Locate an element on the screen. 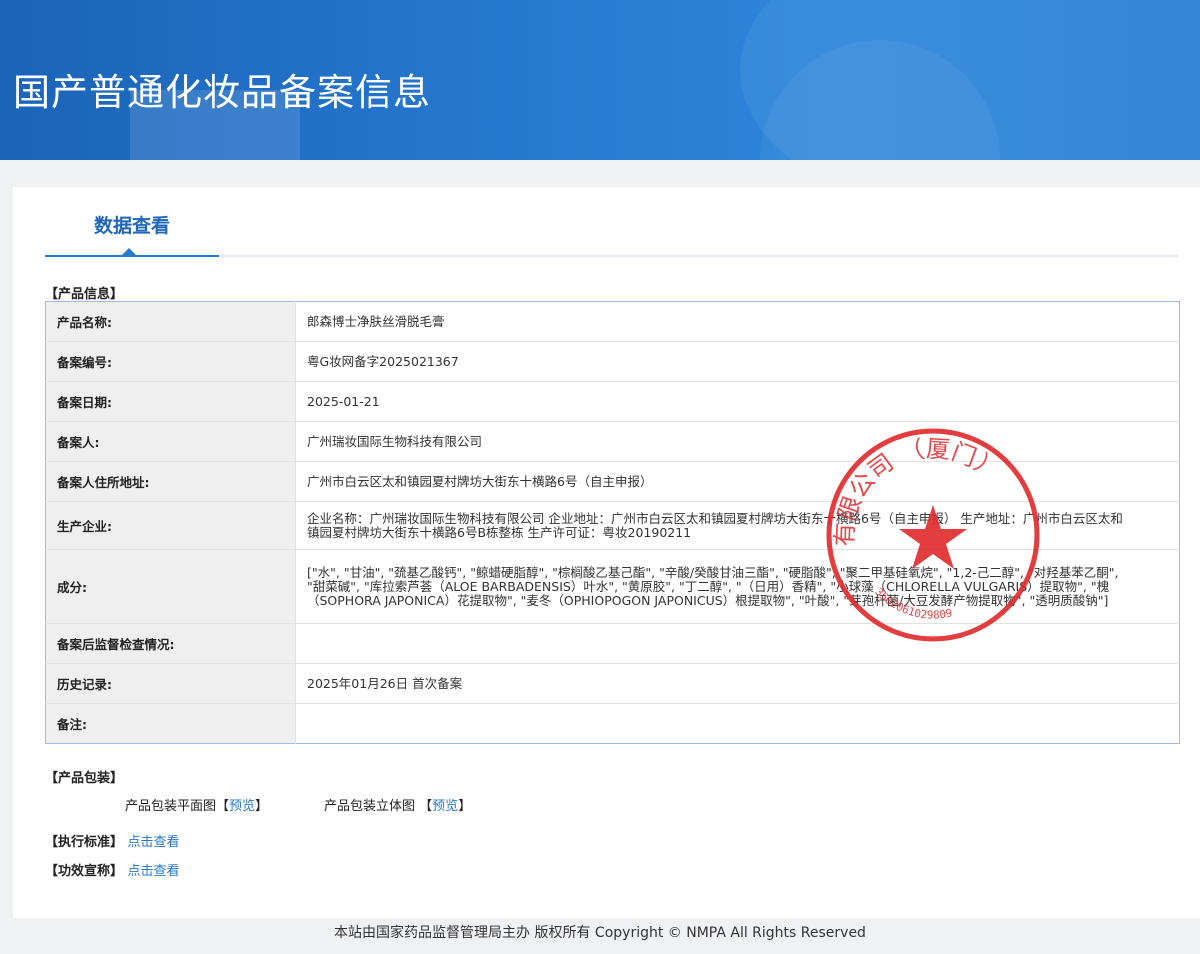 The width and height of the screenshot is (1200, 954). table-row: 备注: is located at coordinates (612, 723).